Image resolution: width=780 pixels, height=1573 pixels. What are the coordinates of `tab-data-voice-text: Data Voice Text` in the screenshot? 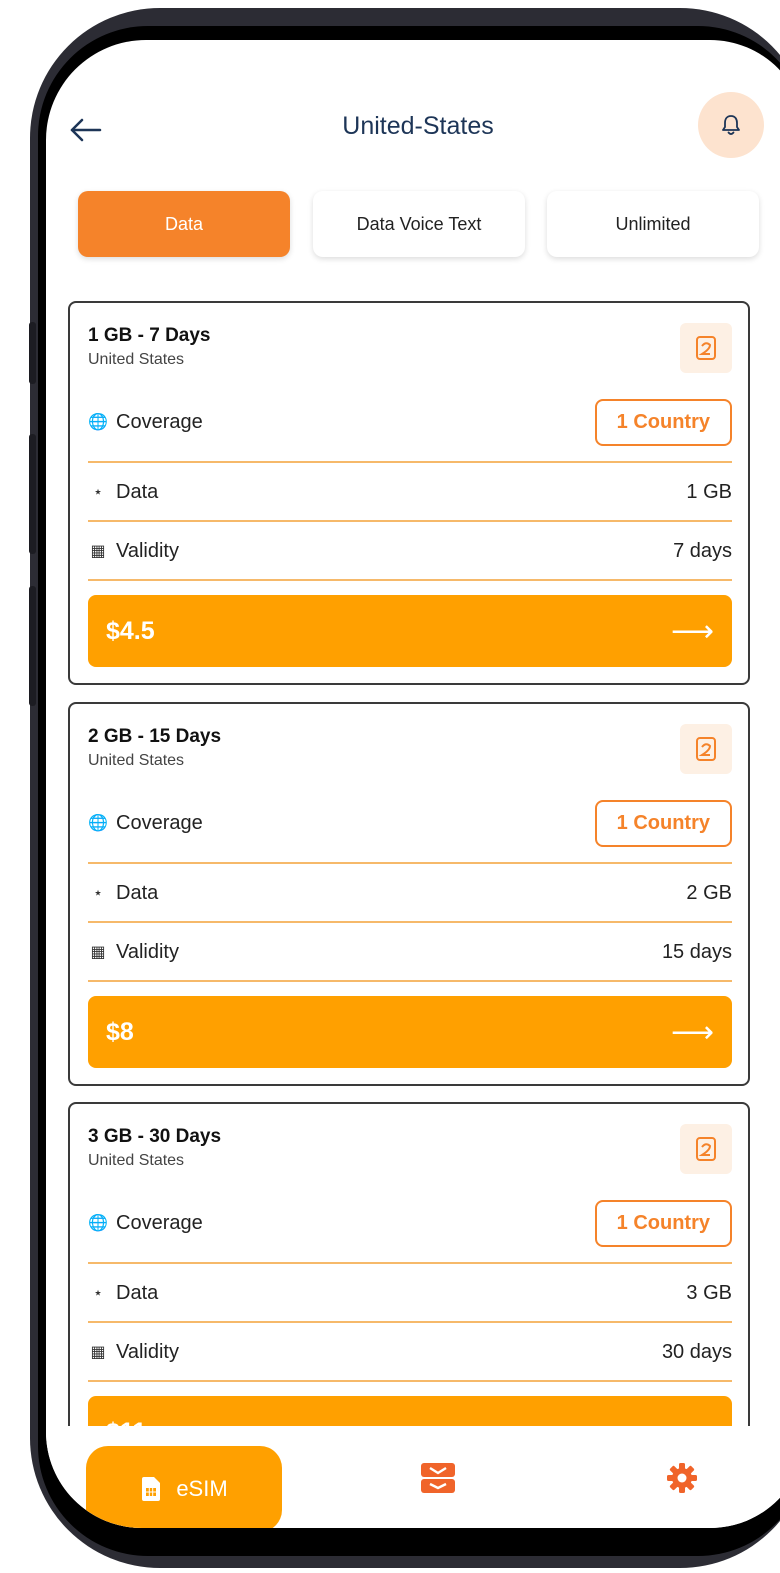 It's located at (419, 224).